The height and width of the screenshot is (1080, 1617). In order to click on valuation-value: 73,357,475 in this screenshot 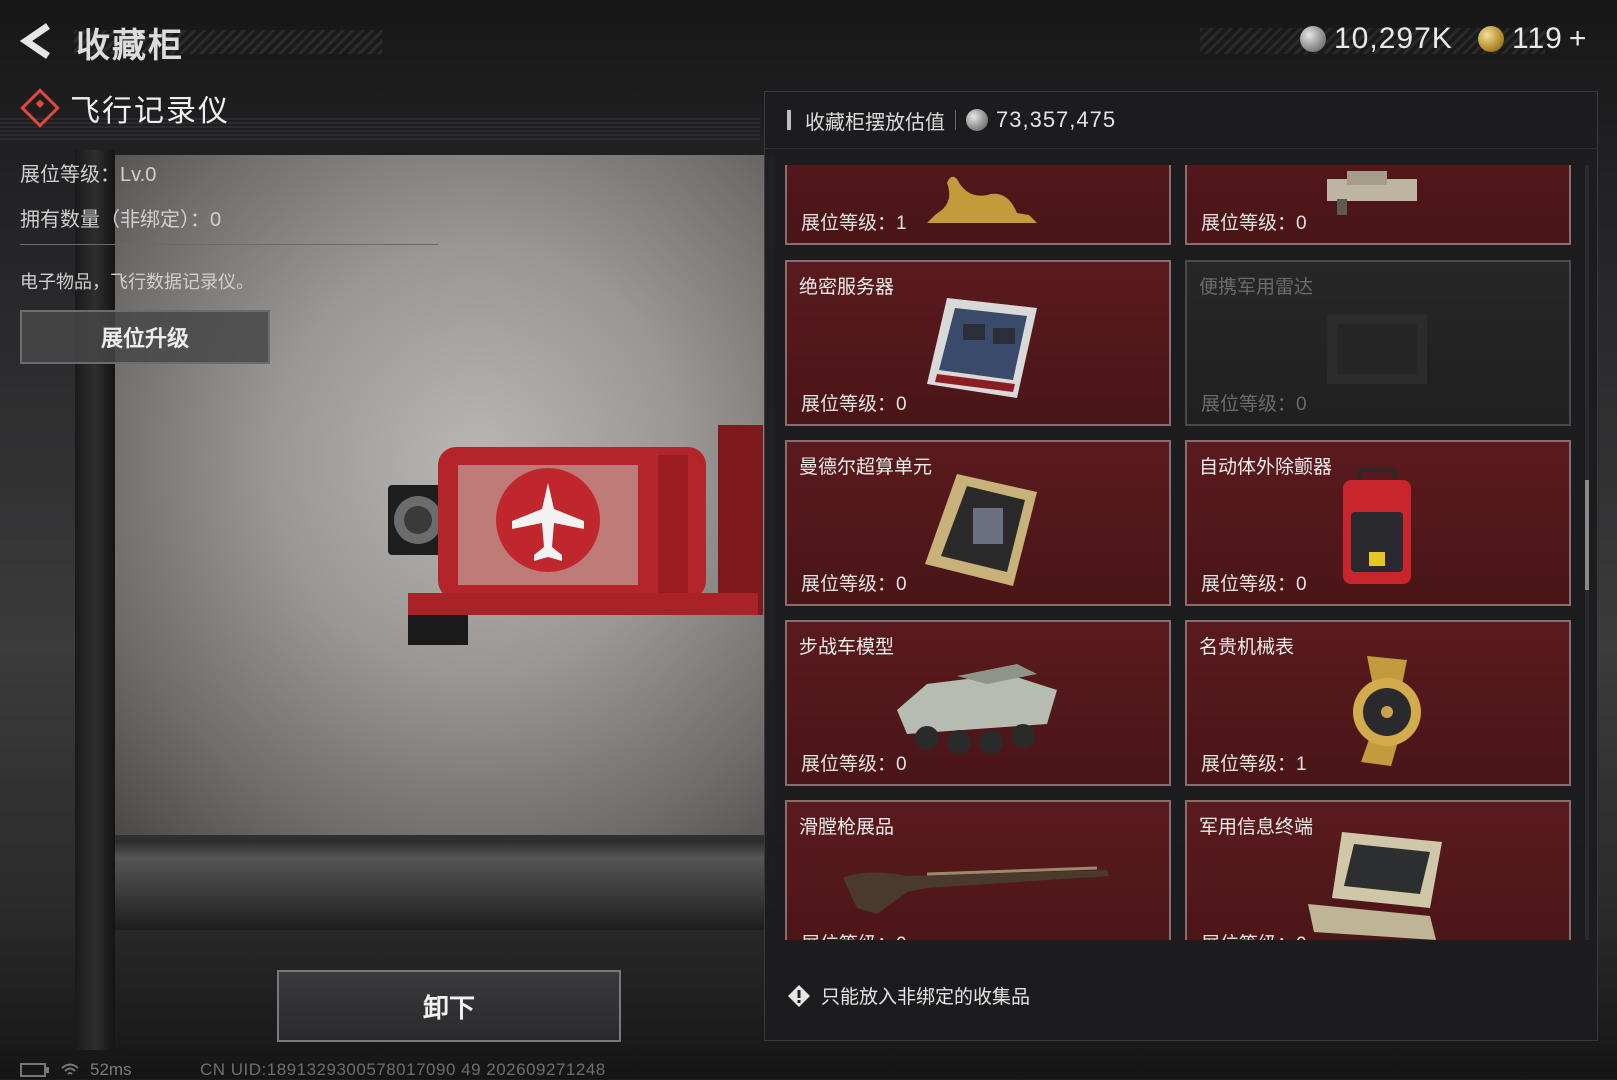, I will do `click(1056, 119)`.